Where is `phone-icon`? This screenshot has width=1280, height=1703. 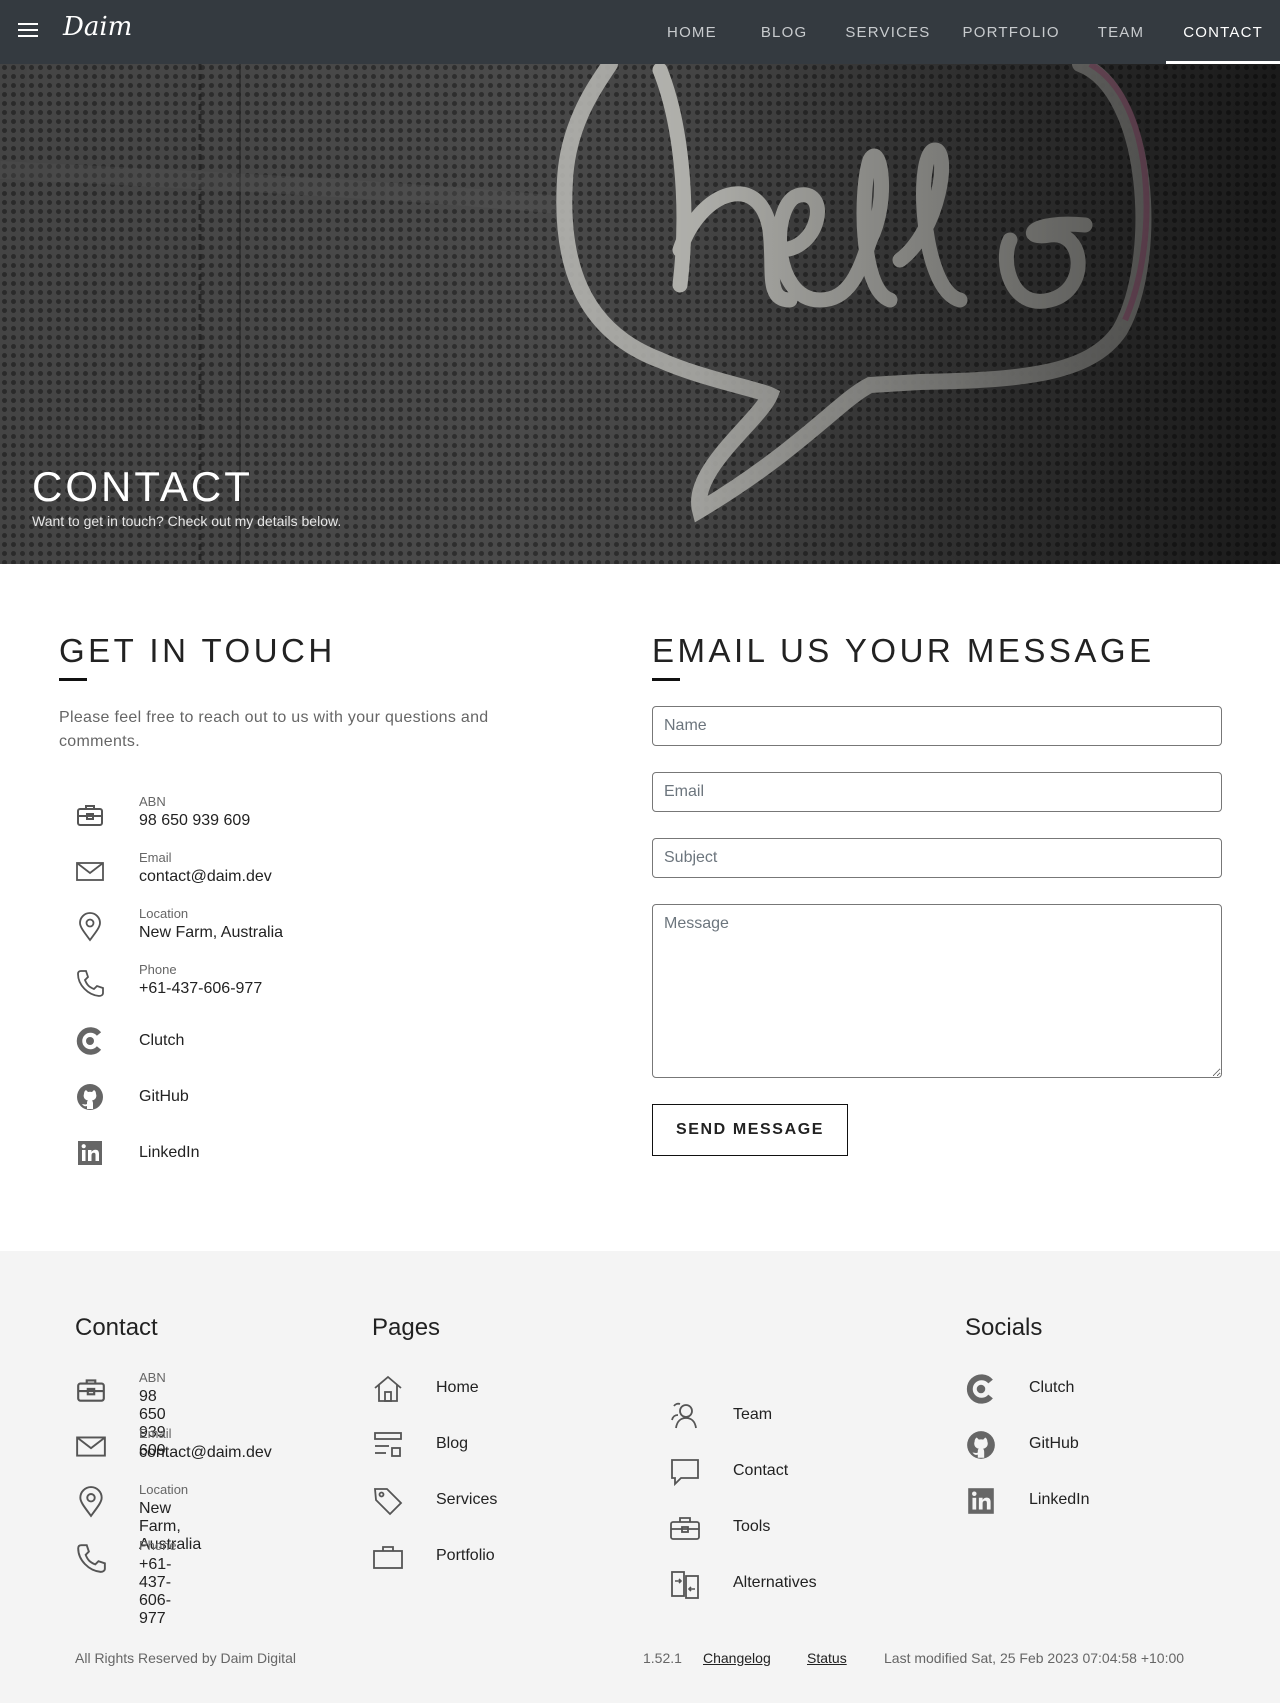 phone-icon is located at coordinates (91, 1558).